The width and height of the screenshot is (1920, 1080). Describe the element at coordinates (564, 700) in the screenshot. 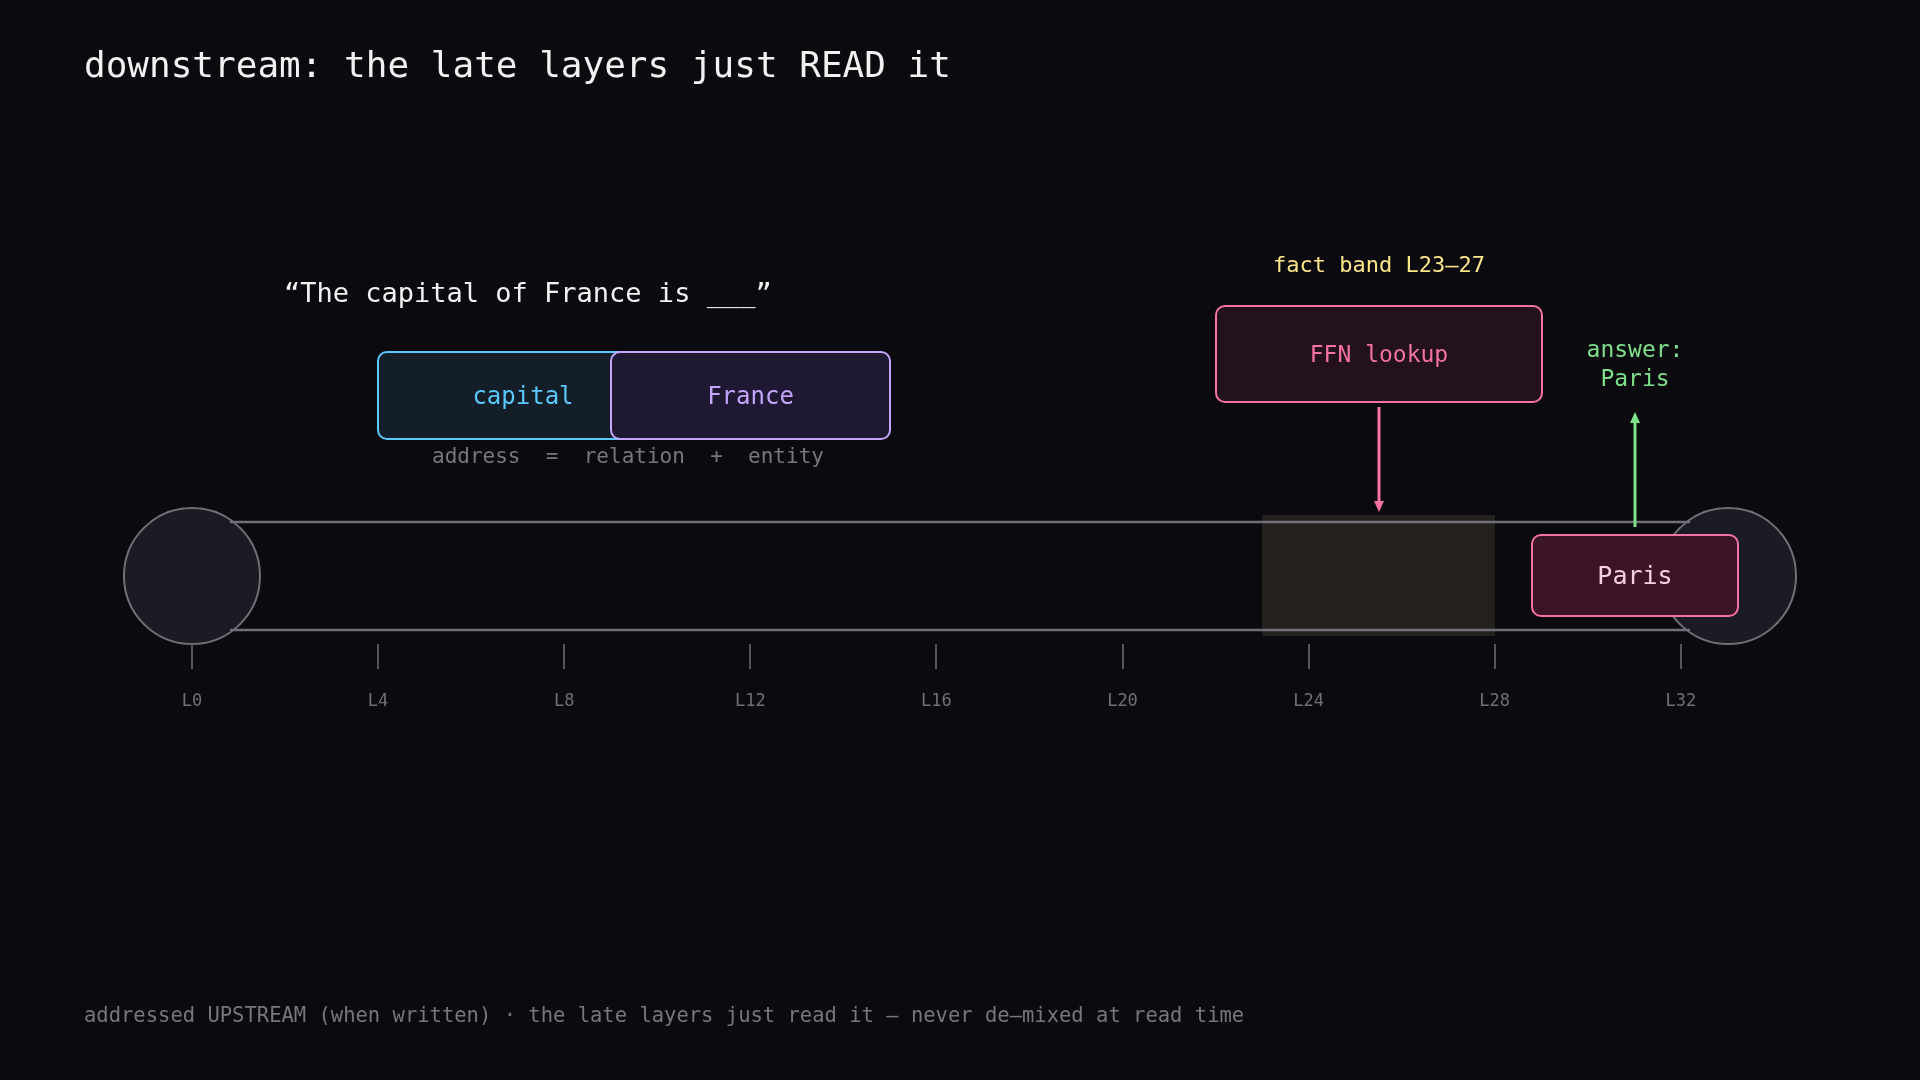

I see `layer-label: L8` at that location.